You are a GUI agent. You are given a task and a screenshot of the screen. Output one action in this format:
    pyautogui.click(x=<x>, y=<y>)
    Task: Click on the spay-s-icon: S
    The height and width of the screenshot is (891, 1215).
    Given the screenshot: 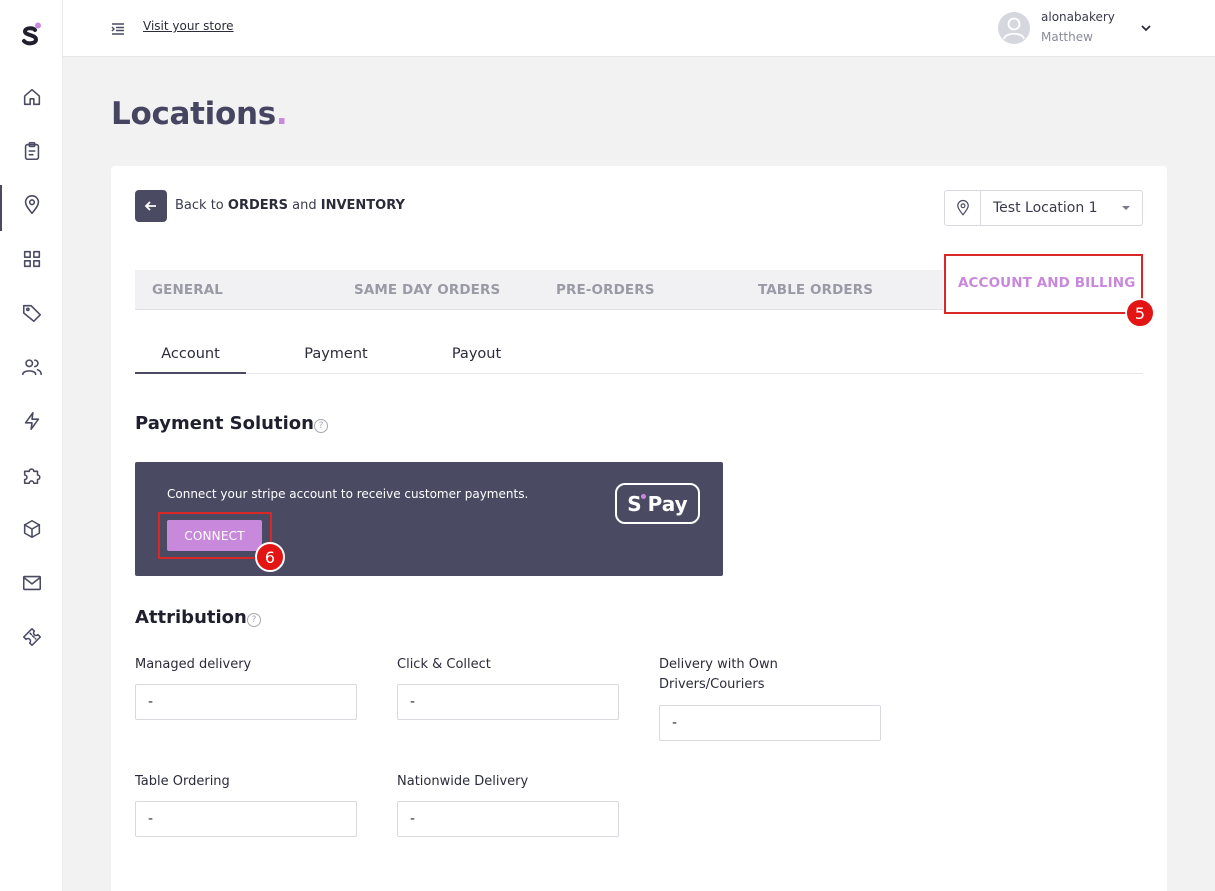 What is the action you would take?
    pyautogui.click(x=637, y=503)
    